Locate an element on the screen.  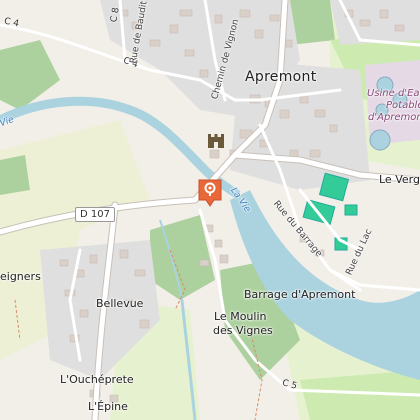
place-label-bellevue: Bellevue is located at coordinates (120, 303).